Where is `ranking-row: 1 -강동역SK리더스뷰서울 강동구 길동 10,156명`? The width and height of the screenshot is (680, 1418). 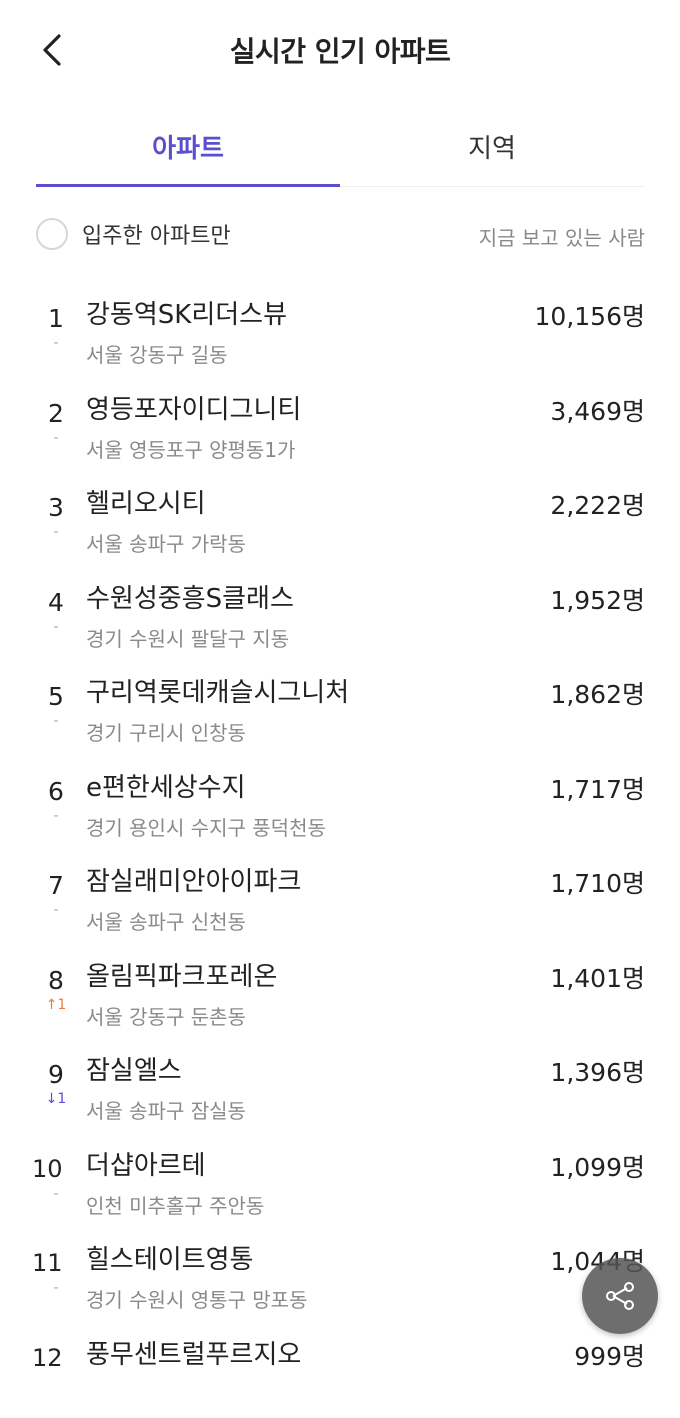 ranking-row: 1 -강동역SK리더스뷰서울 강동구 길동 10,156명 is located at coordinates (340, 331).